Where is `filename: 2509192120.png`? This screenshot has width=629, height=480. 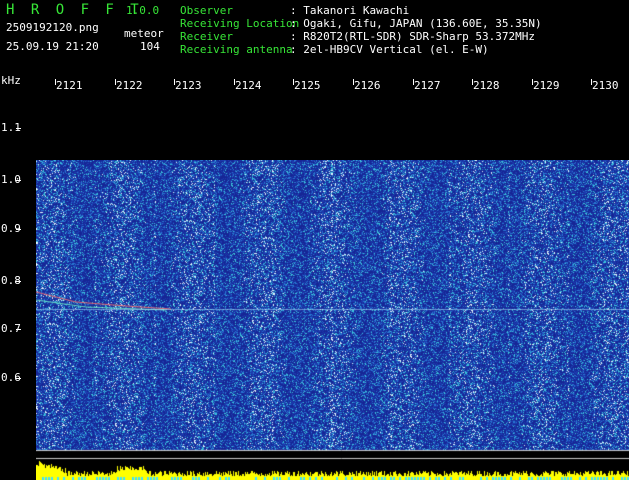
filename: 2509192120.png is located at coordinates (52, 27).